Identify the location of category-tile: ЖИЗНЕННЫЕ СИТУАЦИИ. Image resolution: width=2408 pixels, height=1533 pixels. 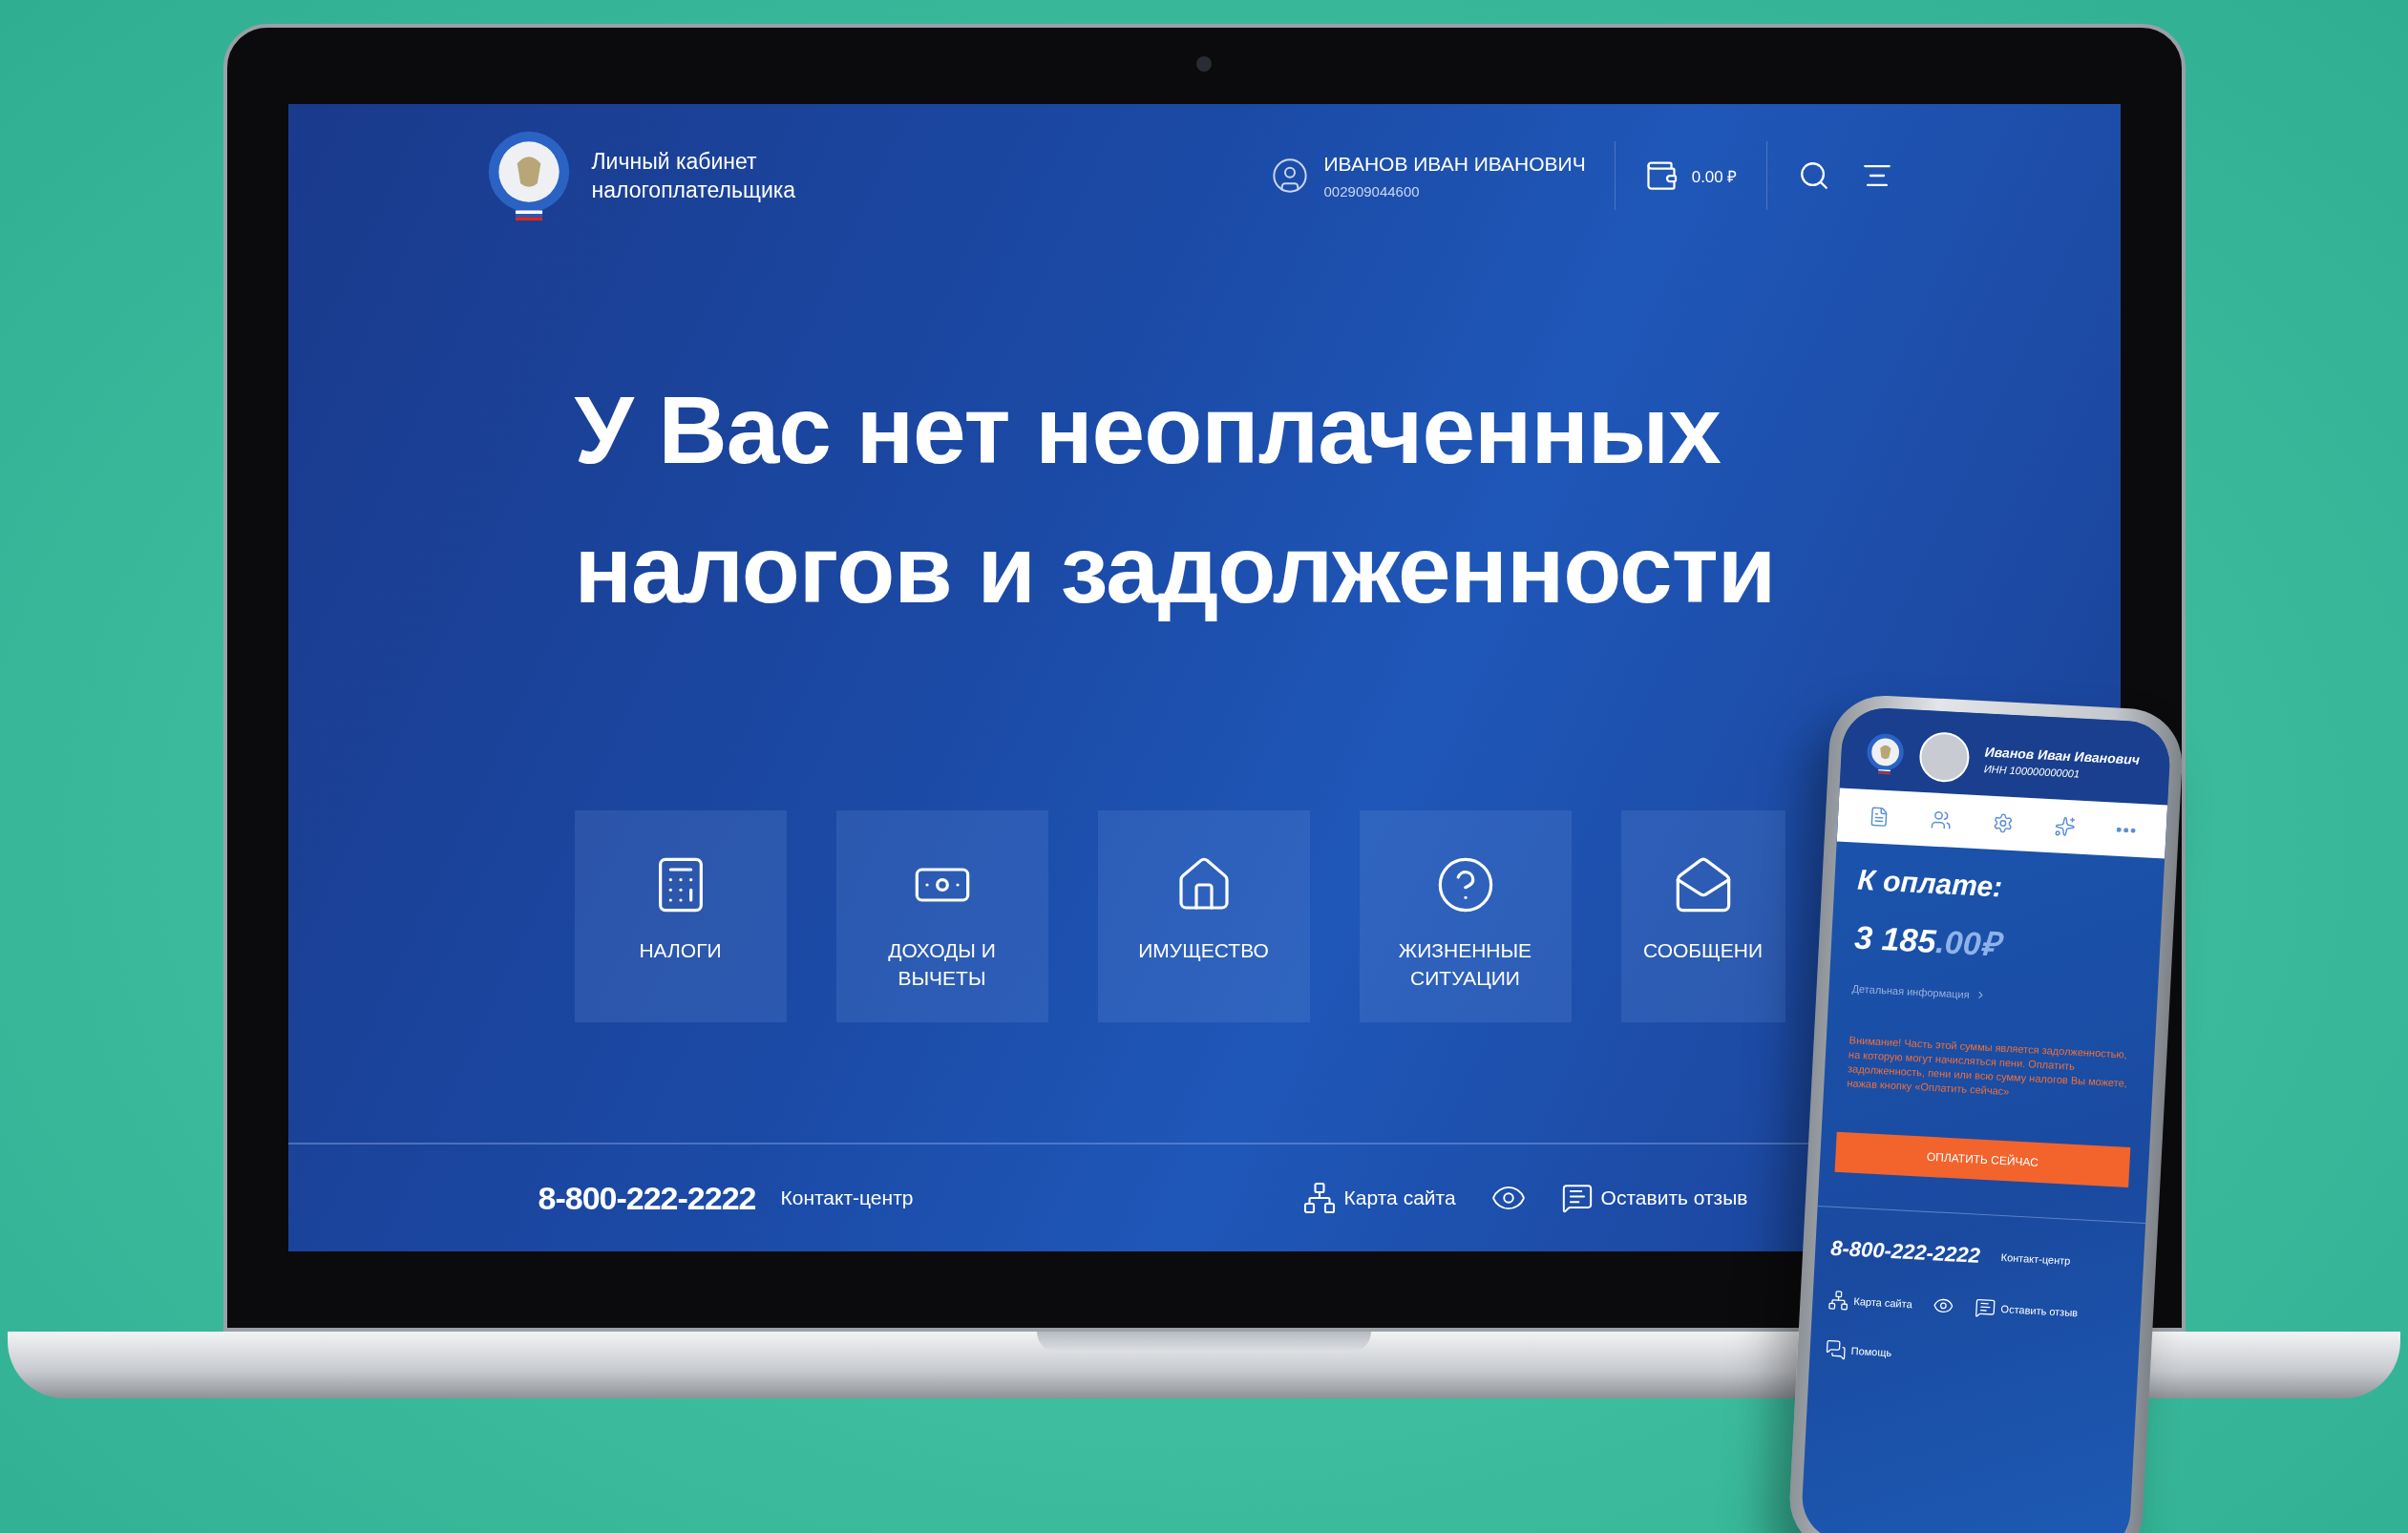
(1465, 916).